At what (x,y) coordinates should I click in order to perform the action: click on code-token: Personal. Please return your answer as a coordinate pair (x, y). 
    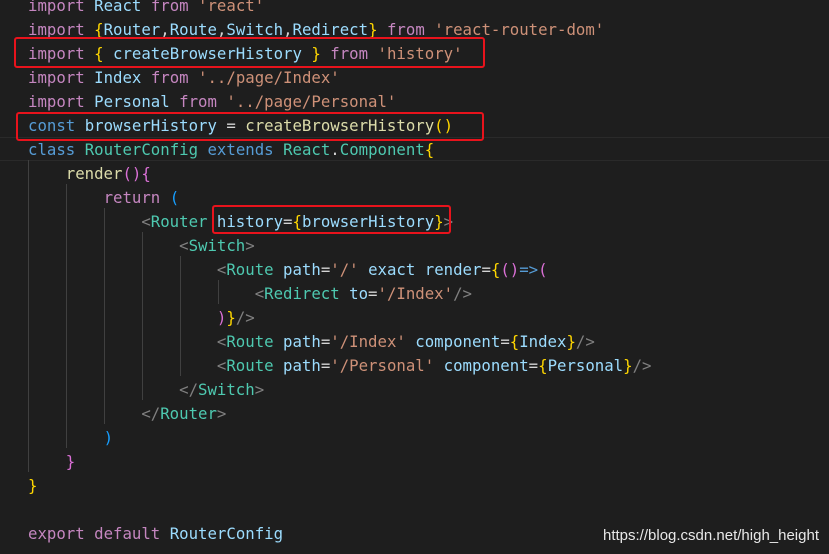
    Looking at the image, I should click on (585, 365).